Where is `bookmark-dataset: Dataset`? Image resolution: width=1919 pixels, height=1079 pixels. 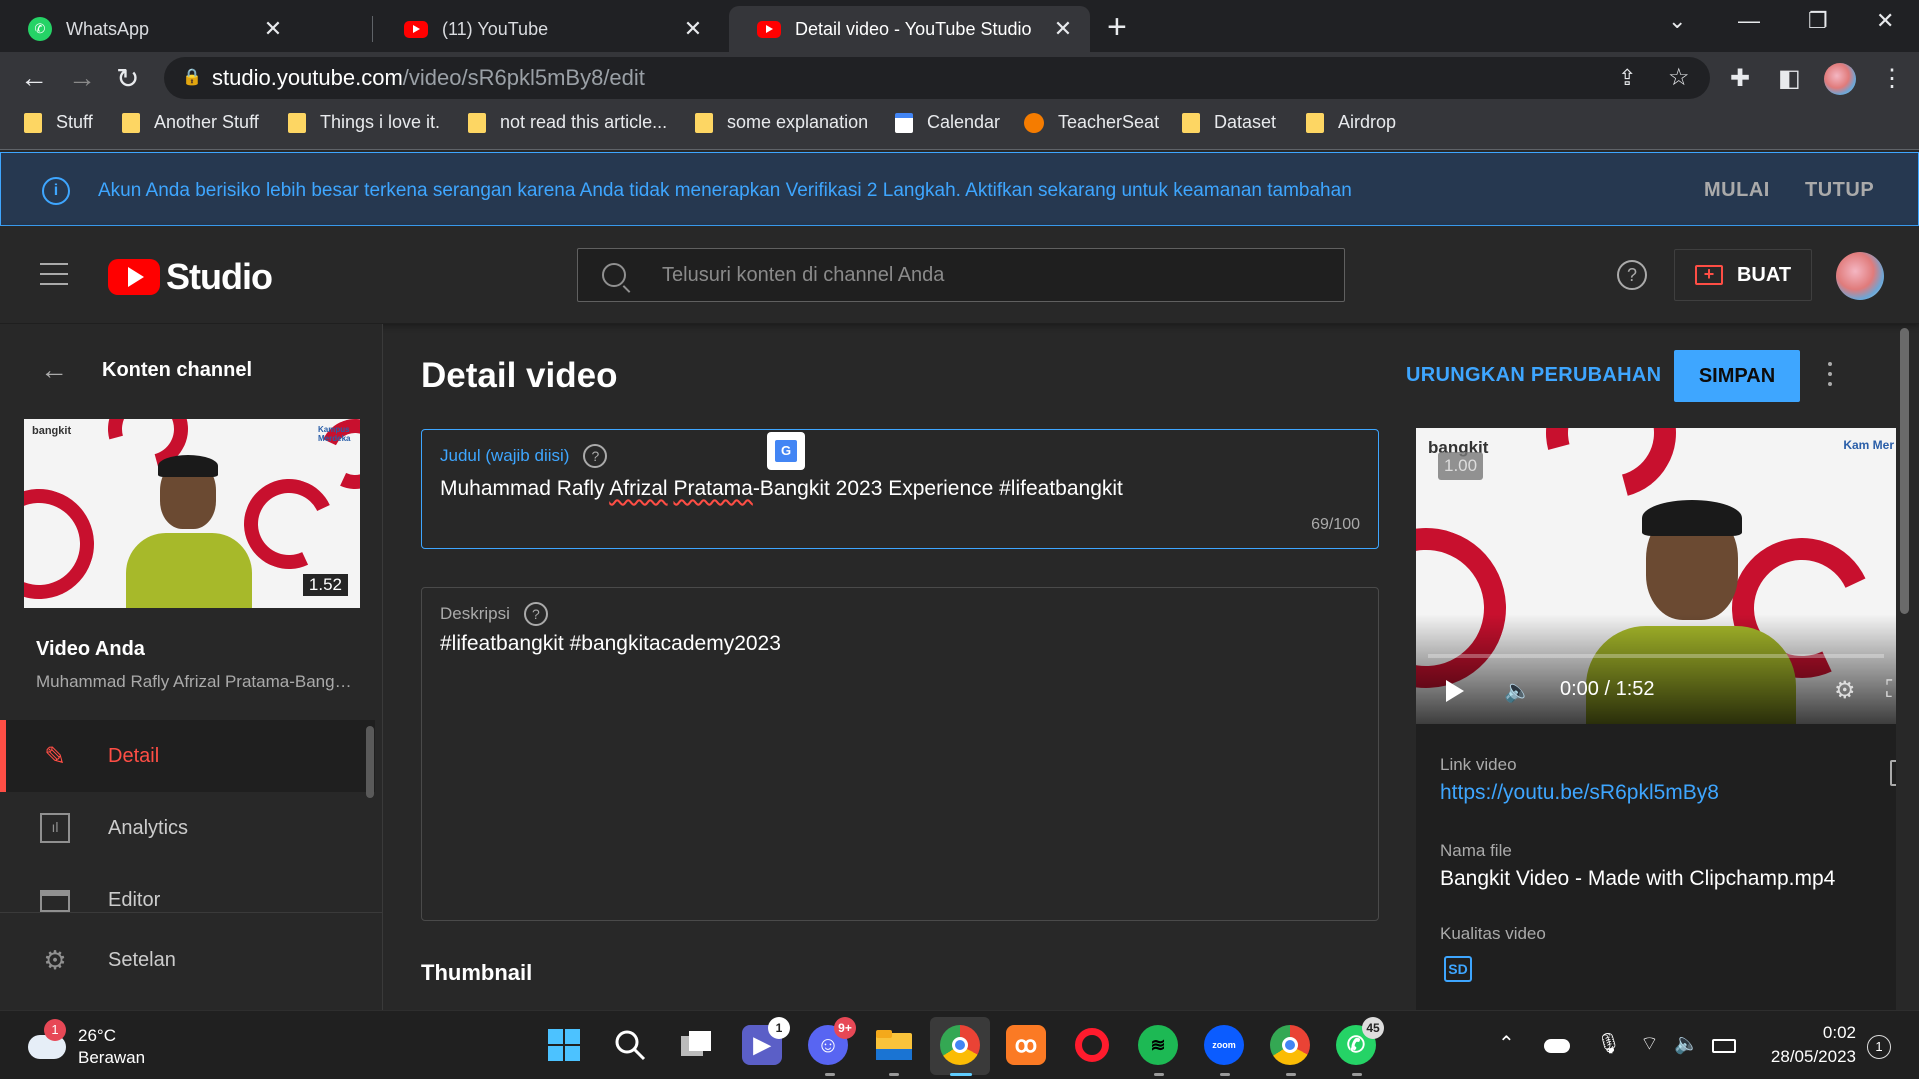
bookmark-dataset: Dataset is located at coordinates (1229, 122).